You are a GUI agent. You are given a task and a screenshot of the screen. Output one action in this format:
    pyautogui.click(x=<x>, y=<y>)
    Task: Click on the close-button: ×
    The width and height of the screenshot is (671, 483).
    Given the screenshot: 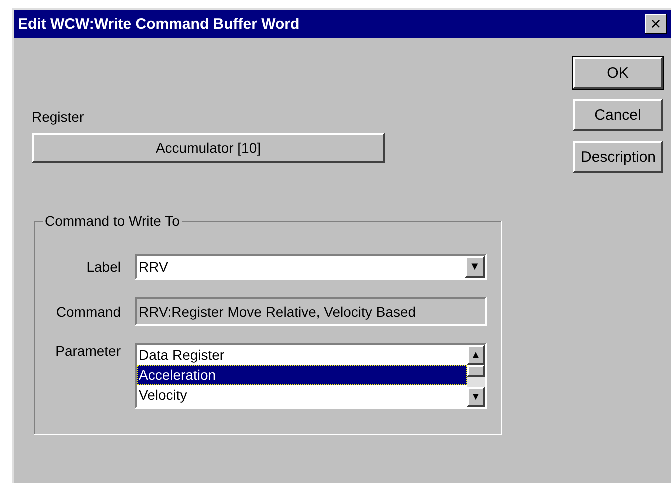 What is the action you would take?
    pyautogui.click(x=656, y=24)
    